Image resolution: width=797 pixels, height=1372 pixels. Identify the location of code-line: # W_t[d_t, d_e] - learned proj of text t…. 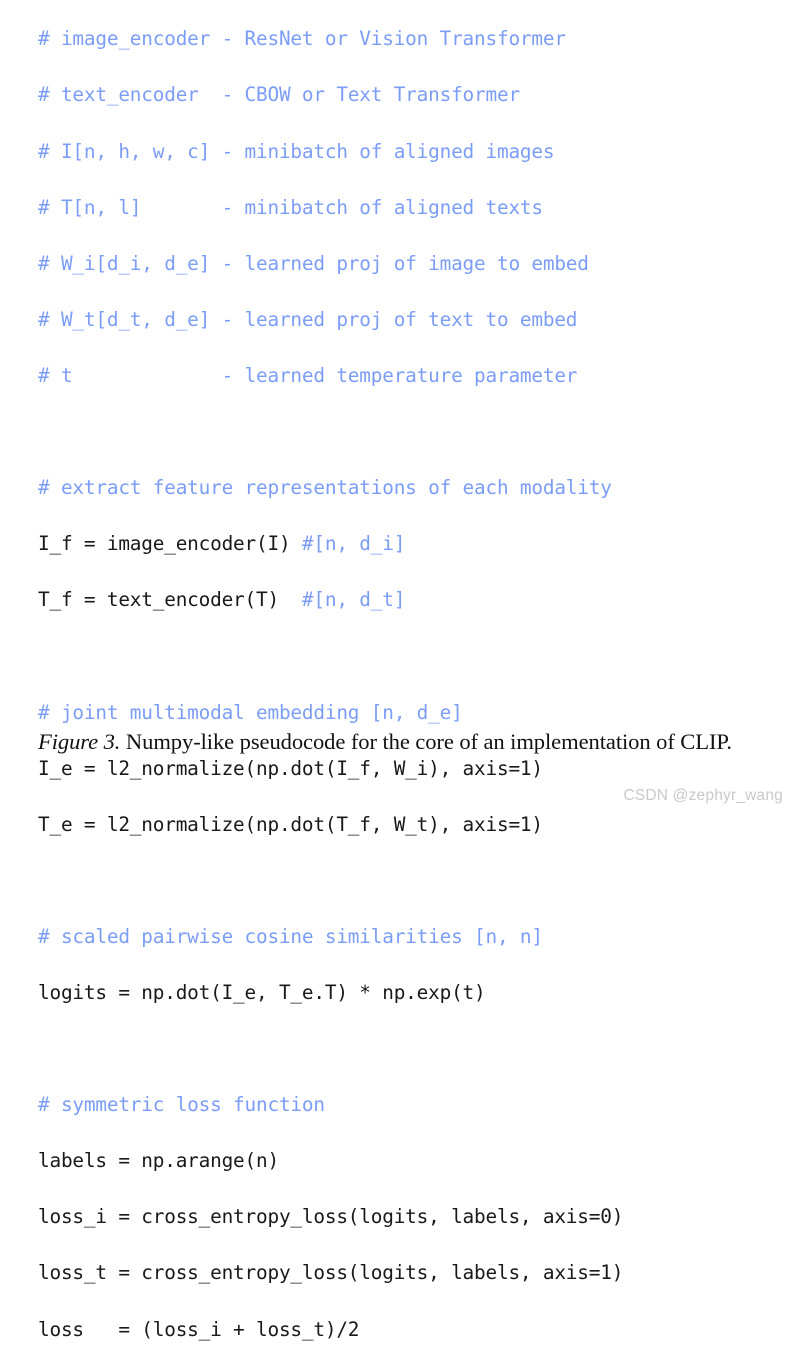
(308, 319).